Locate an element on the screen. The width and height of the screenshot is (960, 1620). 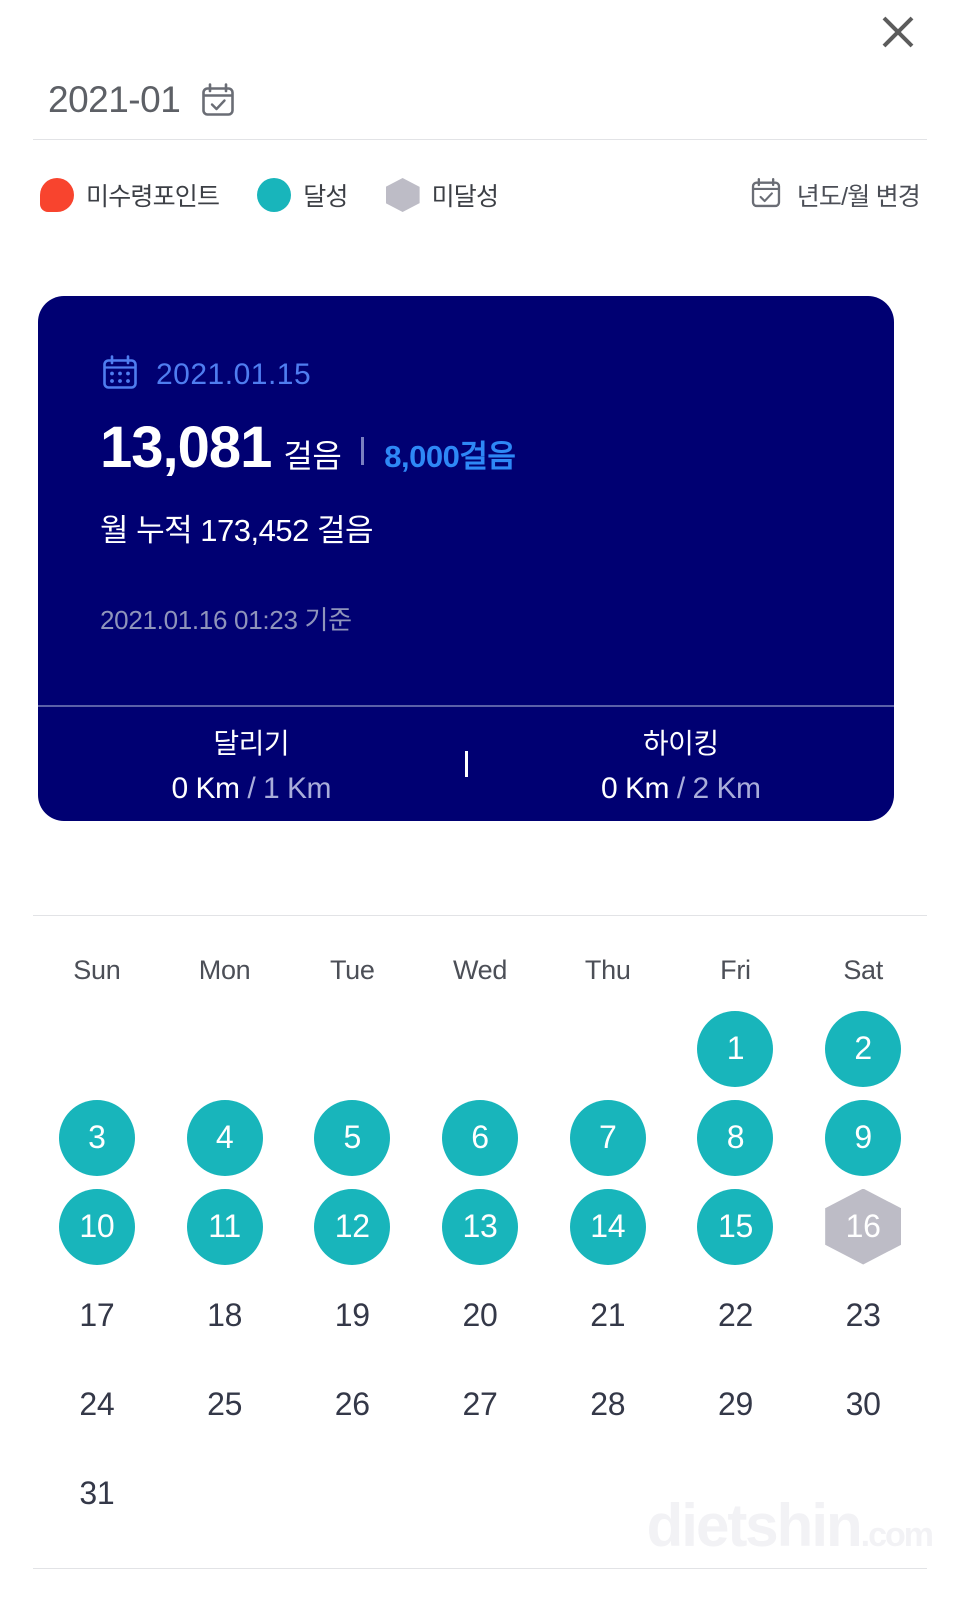
calendar-day-cell: 20 is located at coordinates (480, 1315).